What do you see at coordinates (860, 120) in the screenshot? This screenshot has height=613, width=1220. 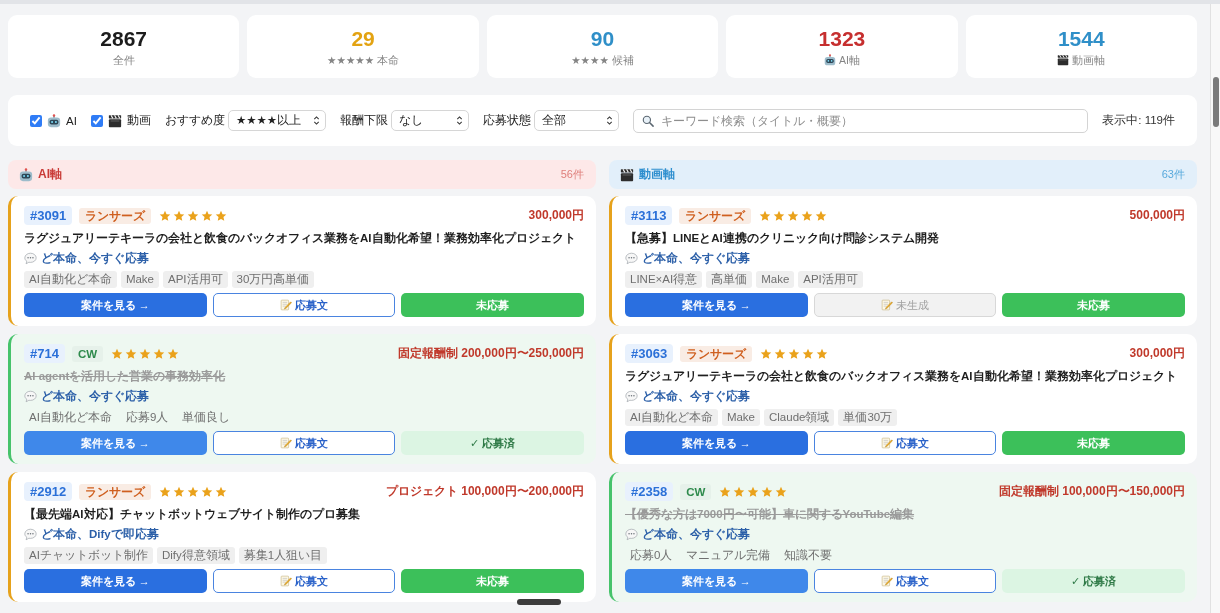 I see `search-field: キーワード検索（タイトル・概要）` at bounding box center [860, 120].